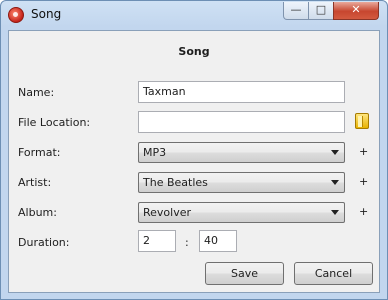 Image resolution: width=388 pixels, height=300 pixels. Describe the element at coordinates (241, 92) in the screenshot. I see `name-input: Taxman` at that location.